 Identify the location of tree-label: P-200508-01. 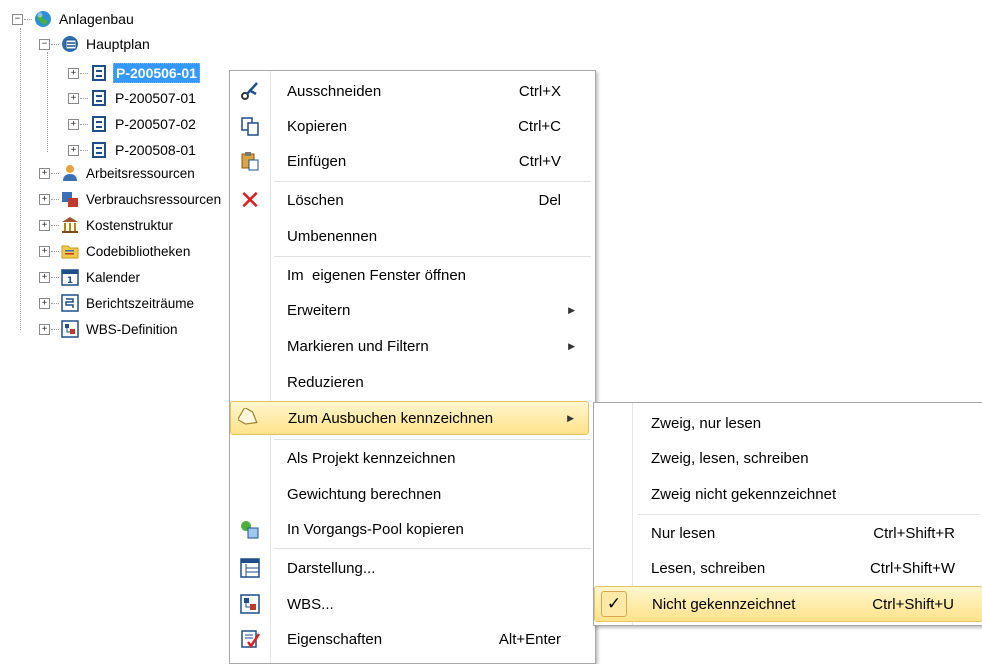
(155, 150).